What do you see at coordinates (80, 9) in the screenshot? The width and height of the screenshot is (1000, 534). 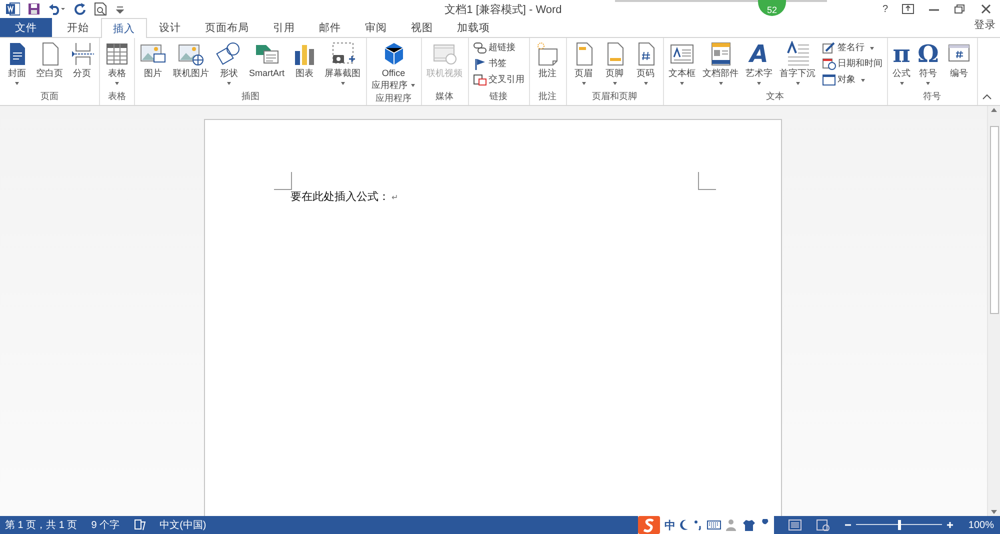 I see `redo-icon` at bounding box center [80, 9].